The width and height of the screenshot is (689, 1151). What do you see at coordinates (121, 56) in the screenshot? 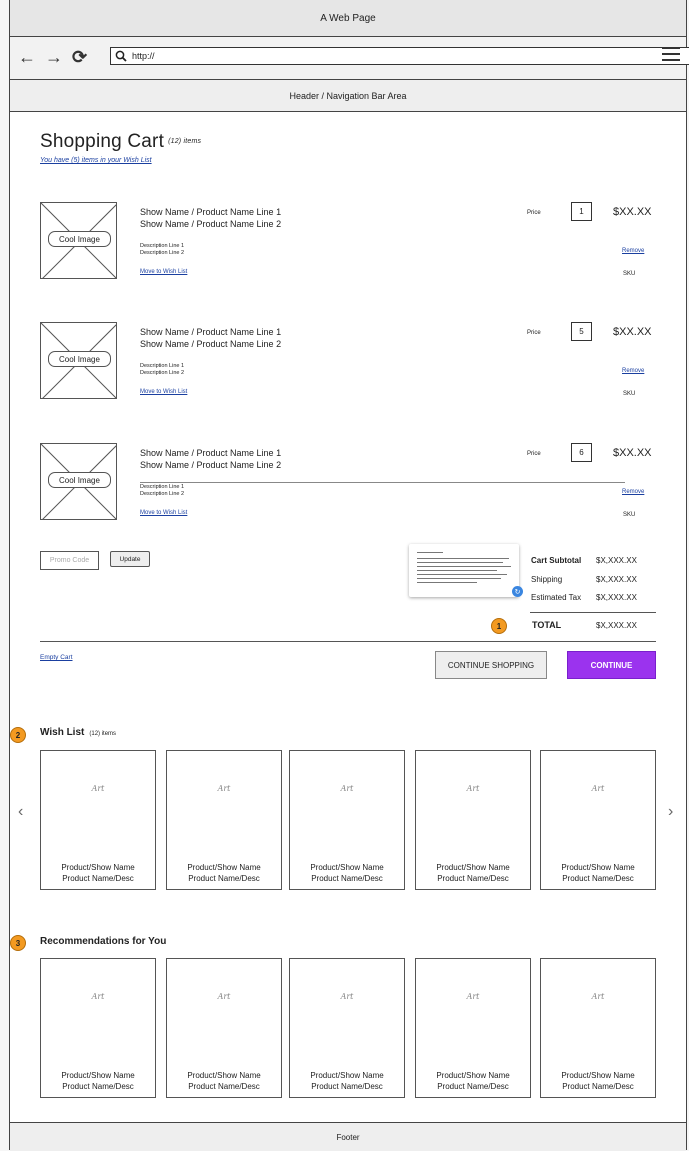
I see `search-icon` at bounding box center [121, 56].